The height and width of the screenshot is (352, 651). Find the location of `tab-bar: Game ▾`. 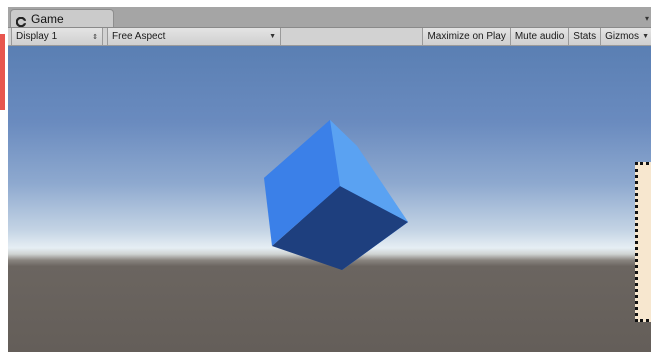

tab-bar: Game ▾ is located at coordinates (329, 17).